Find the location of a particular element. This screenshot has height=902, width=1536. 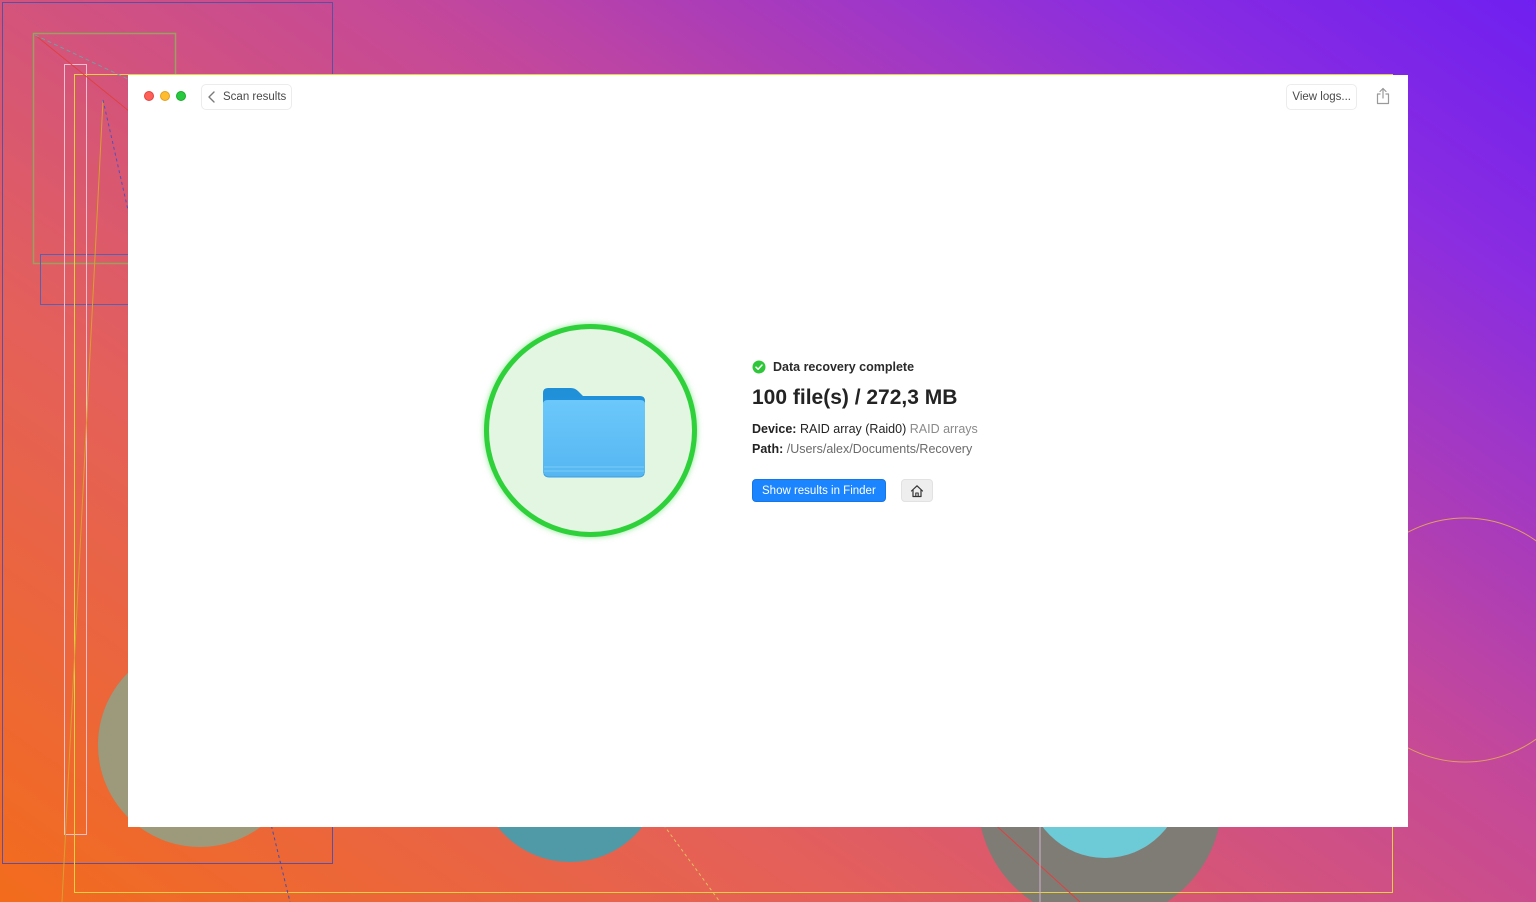

device-row: Device: RAID array (Raid0) RAID arrays is located at coordinates (932, 429).